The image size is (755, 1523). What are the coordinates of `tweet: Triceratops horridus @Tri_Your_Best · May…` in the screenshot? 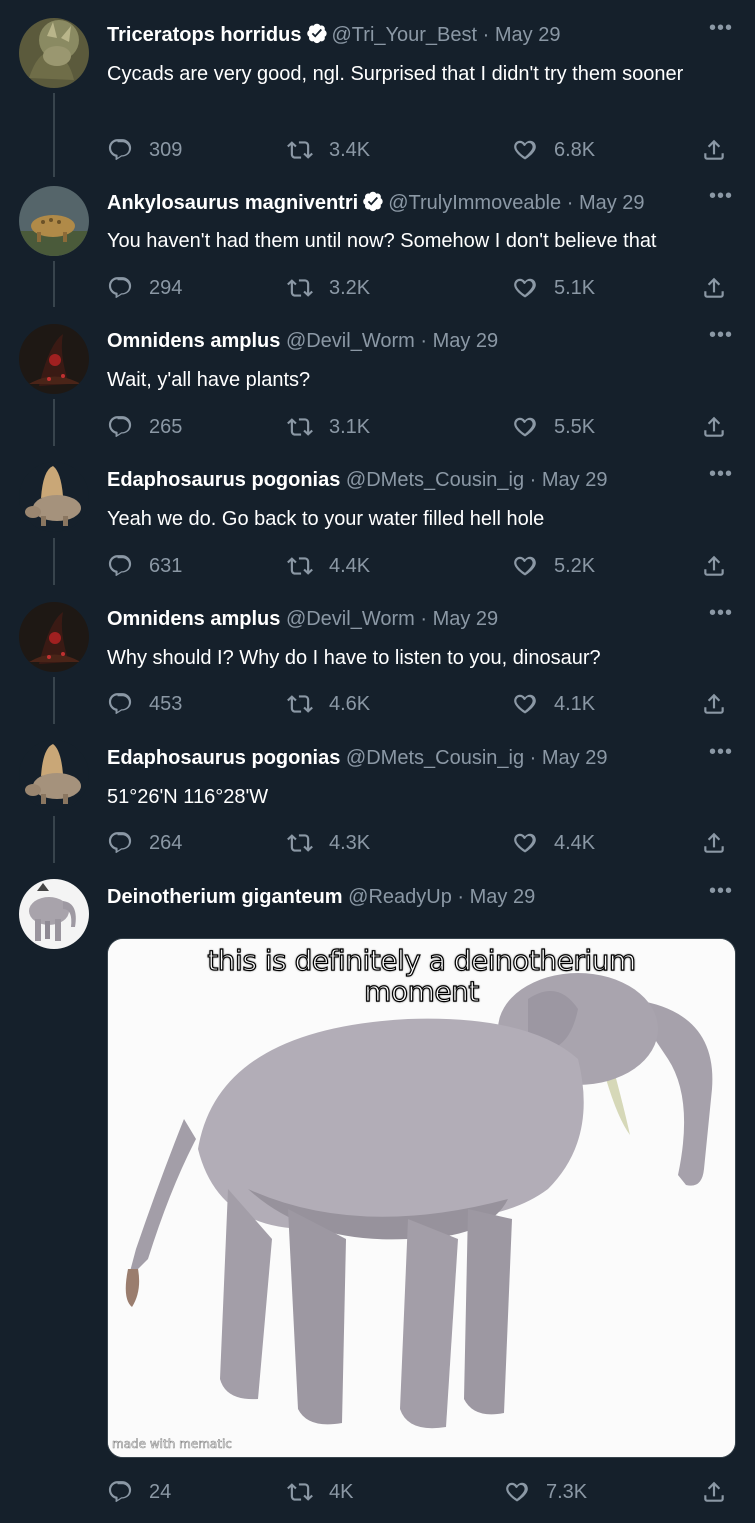 It's located at (377, 88).